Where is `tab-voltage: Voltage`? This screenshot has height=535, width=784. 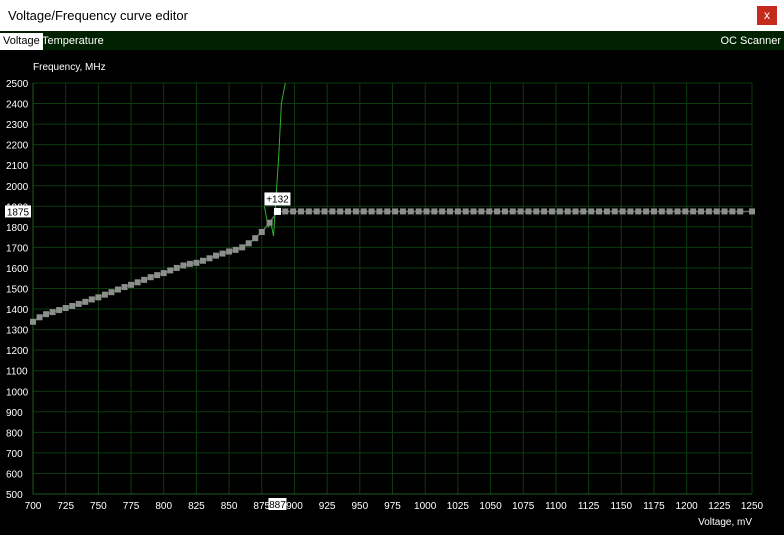
tab-voltage: Voltage is located at coordinates (21, 41).